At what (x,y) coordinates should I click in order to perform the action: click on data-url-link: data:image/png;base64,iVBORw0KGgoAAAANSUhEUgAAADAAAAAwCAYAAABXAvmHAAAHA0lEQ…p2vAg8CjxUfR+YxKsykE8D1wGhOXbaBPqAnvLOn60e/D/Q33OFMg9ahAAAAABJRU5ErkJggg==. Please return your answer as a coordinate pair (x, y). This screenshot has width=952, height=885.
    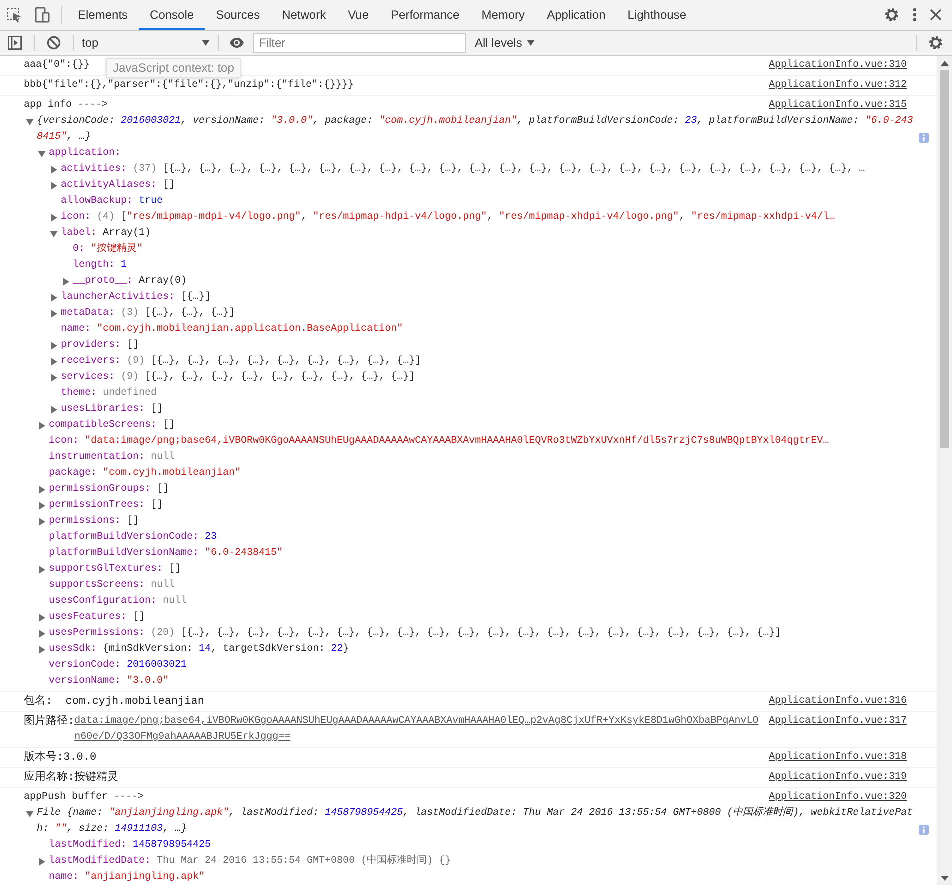
    Looking at the image, I should click on (417, 730).